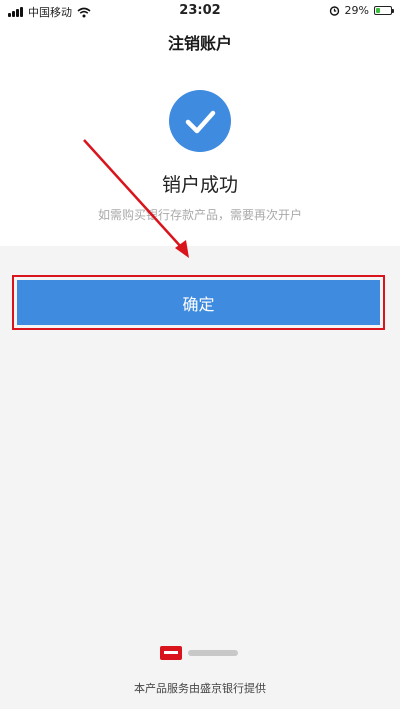  What do you see at coordinates (384, 10) in the screenshot?
I see `battery-icon` at bounding box center [384, 10].